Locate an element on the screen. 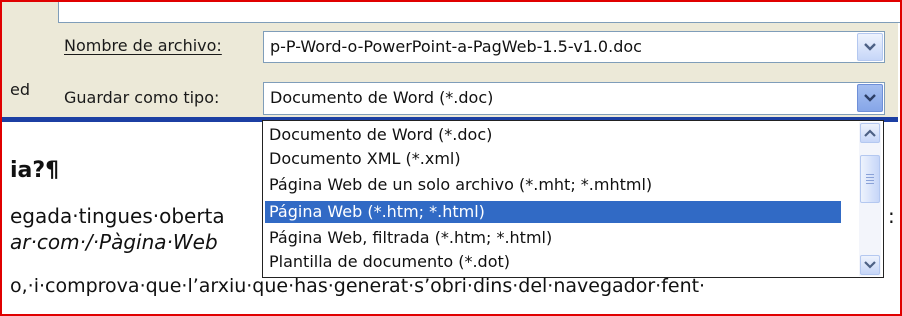  scroll-up-button is located at coordinates (870, 133).